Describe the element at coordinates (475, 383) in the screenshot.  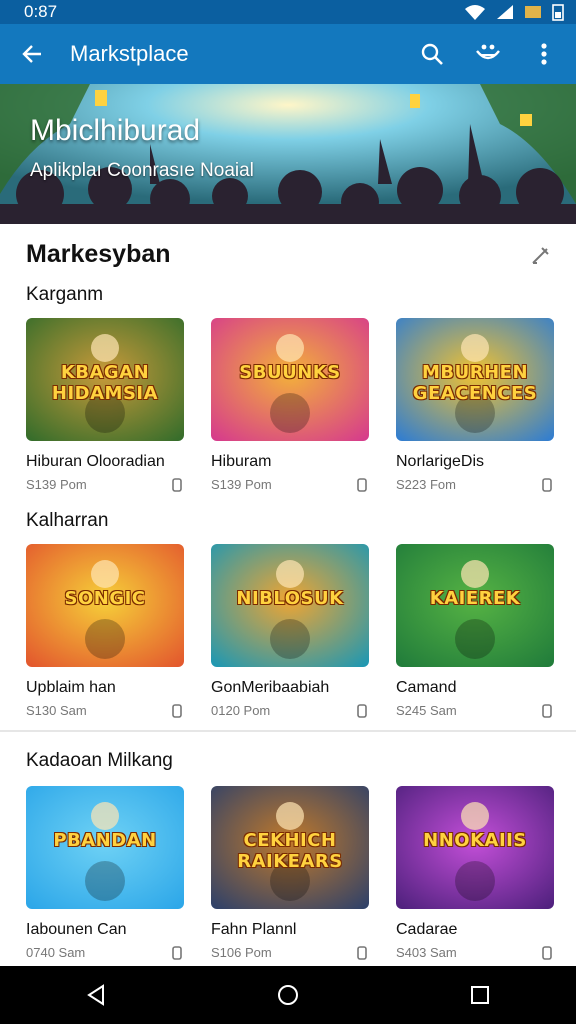
I see `thumbnail-art-text: MBURHEN GEACENCES` at that location.